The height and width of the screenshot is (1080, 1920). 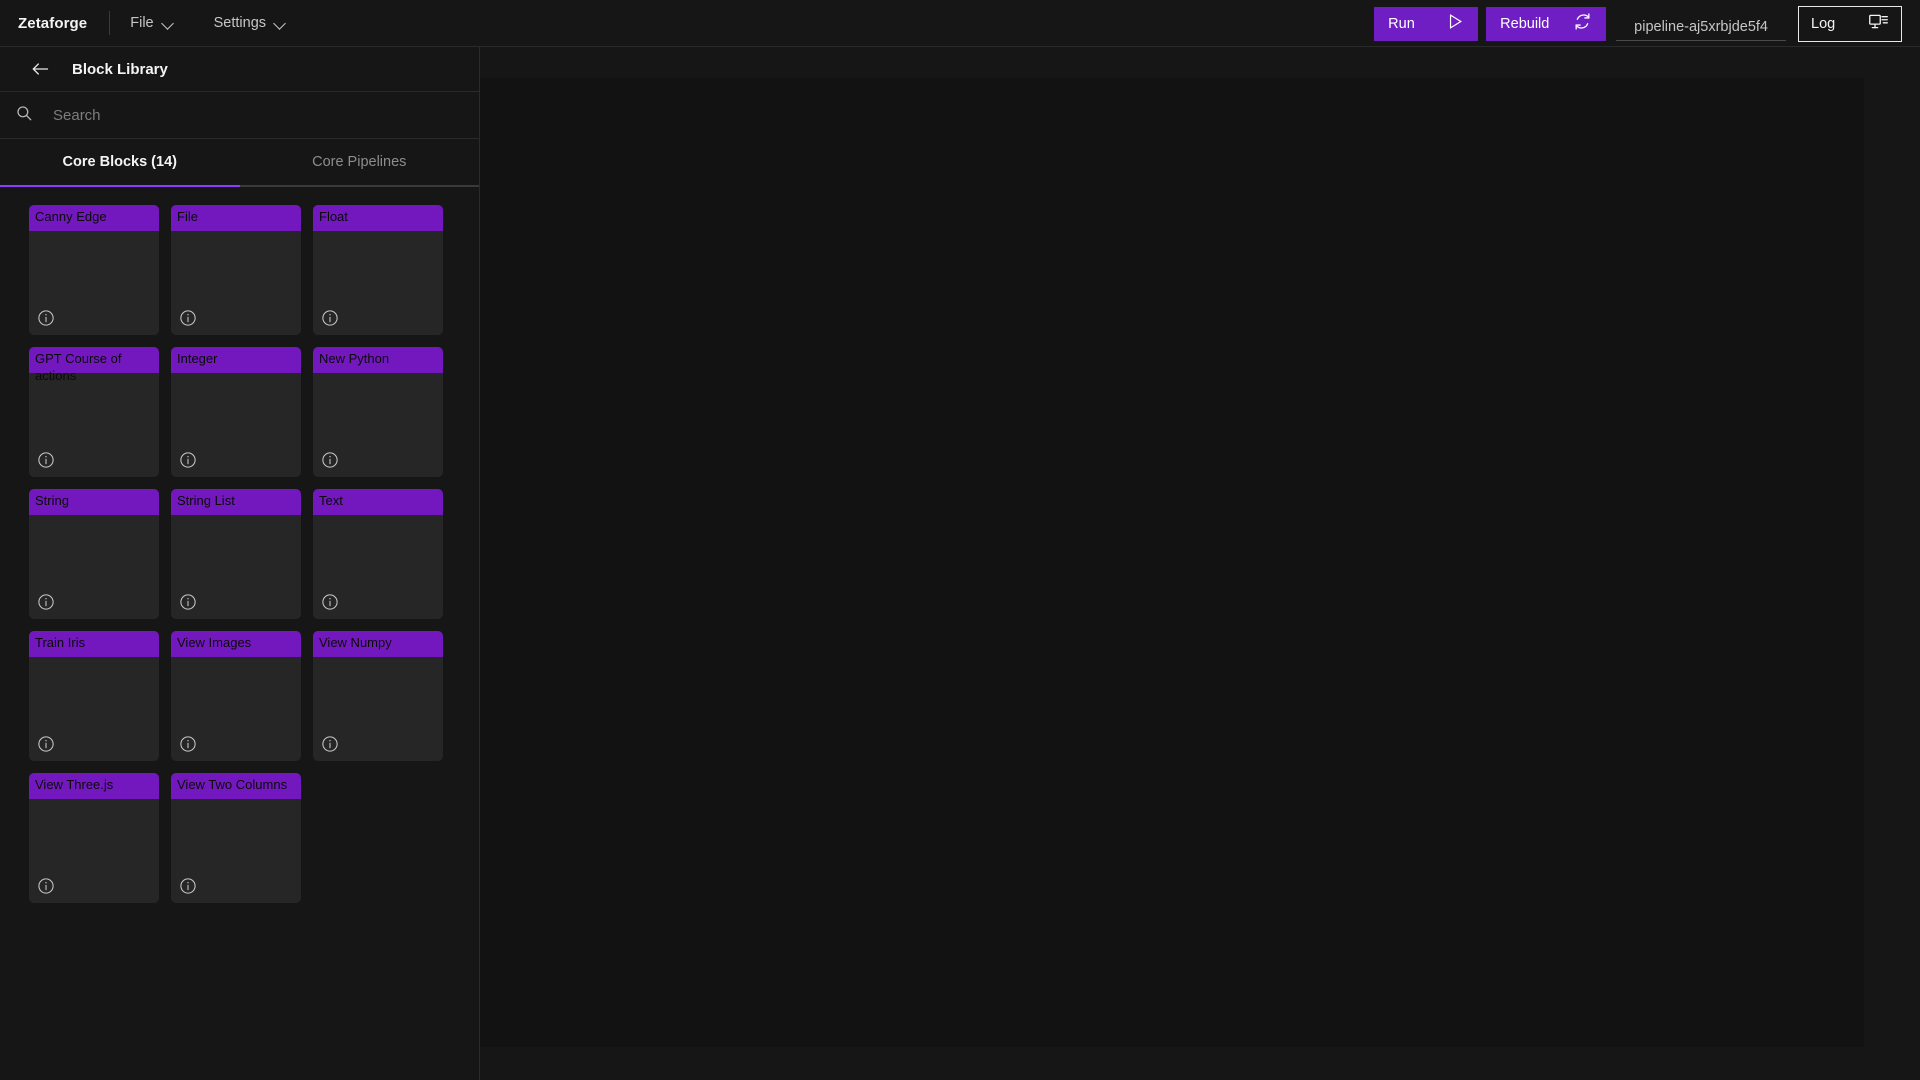 What do you see at coordinates (240, 23) in the screenshot?
I see `menu-settings-label: Settings` at bounding box center [240, 23].